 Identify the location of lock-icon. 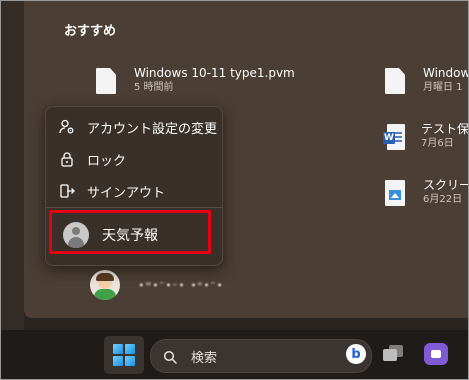
(67, 159).